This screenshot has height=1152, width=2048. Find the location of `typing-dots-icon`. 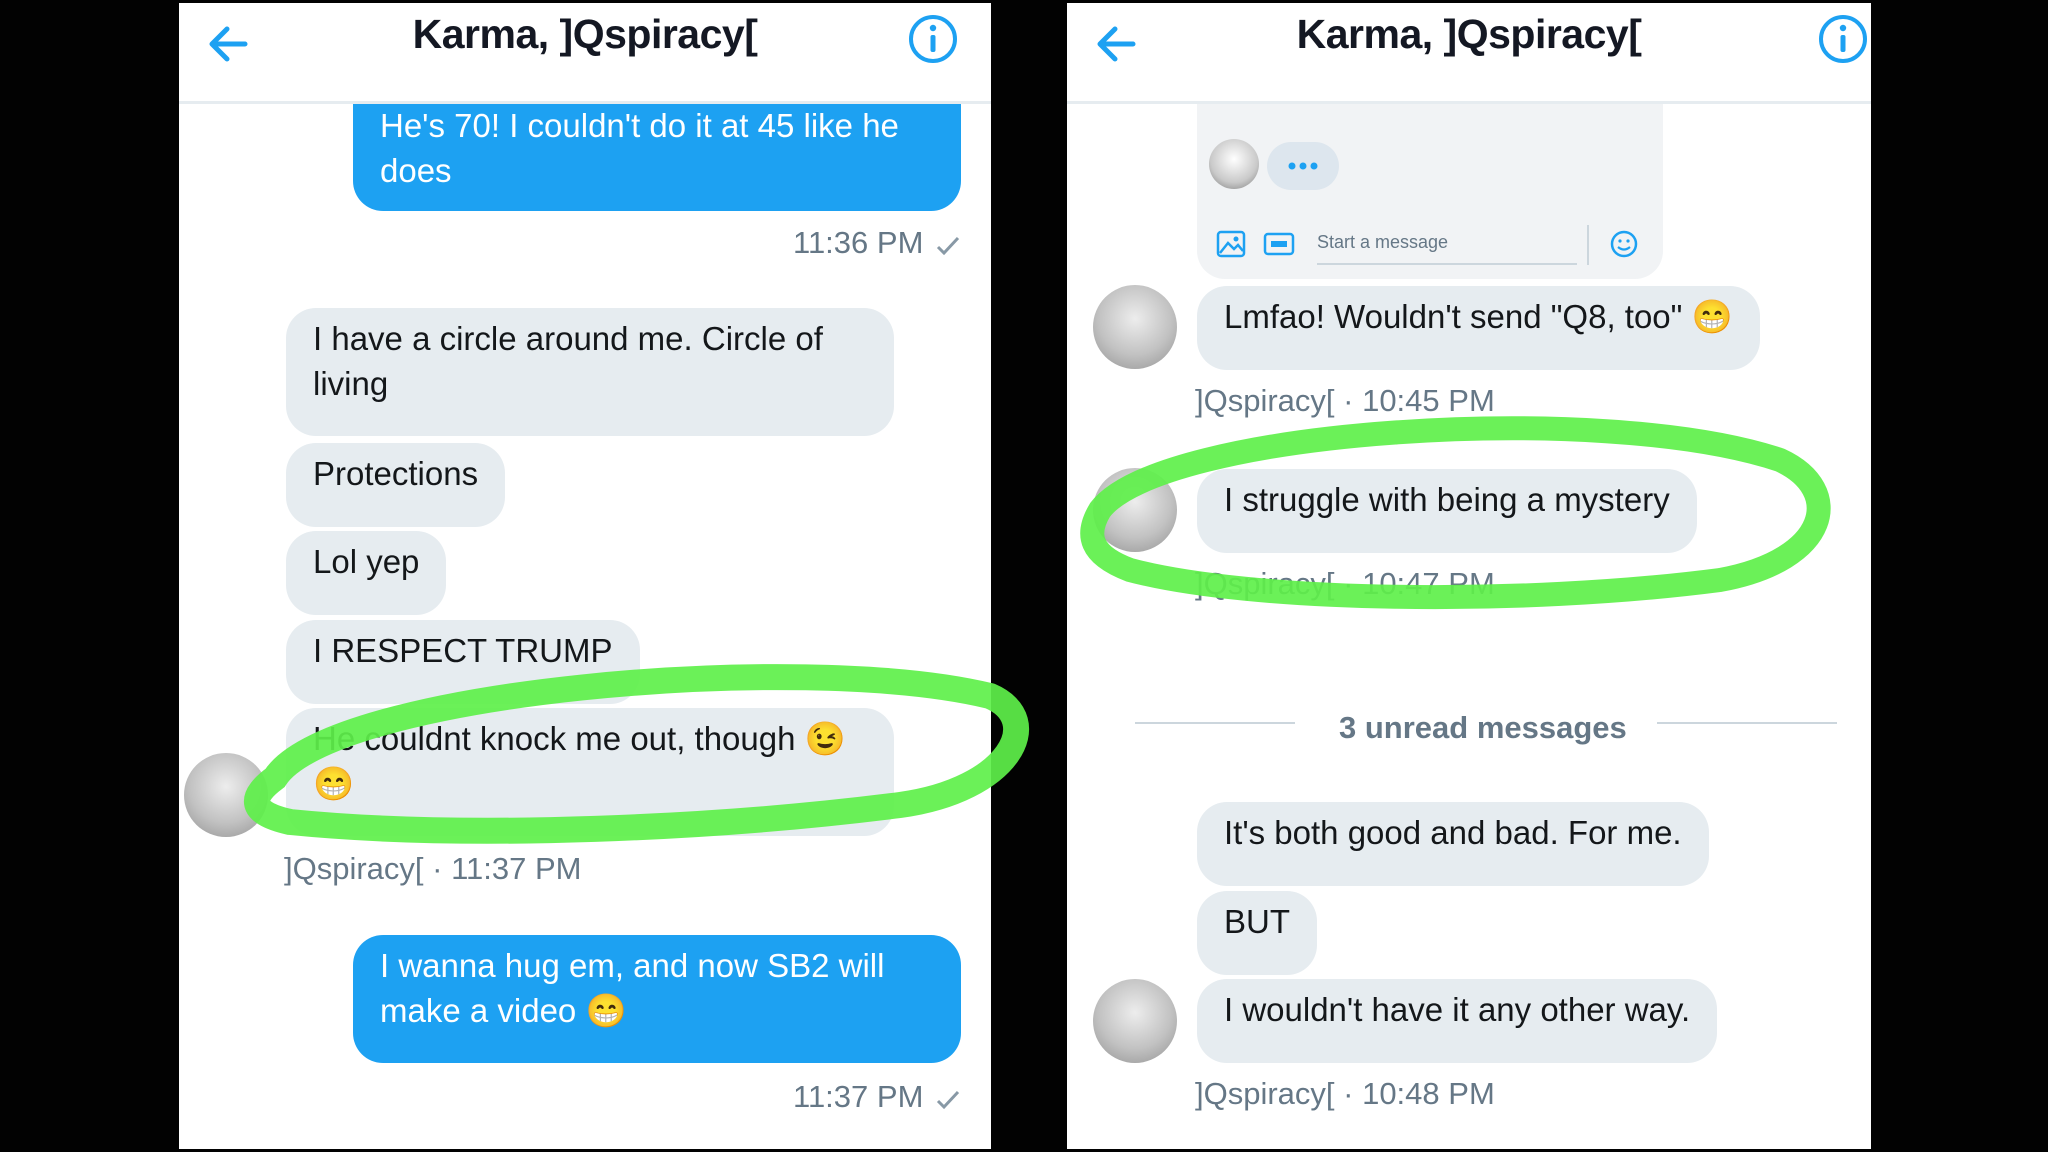

typing-dots-icon is located at coordinates (1303, 166).